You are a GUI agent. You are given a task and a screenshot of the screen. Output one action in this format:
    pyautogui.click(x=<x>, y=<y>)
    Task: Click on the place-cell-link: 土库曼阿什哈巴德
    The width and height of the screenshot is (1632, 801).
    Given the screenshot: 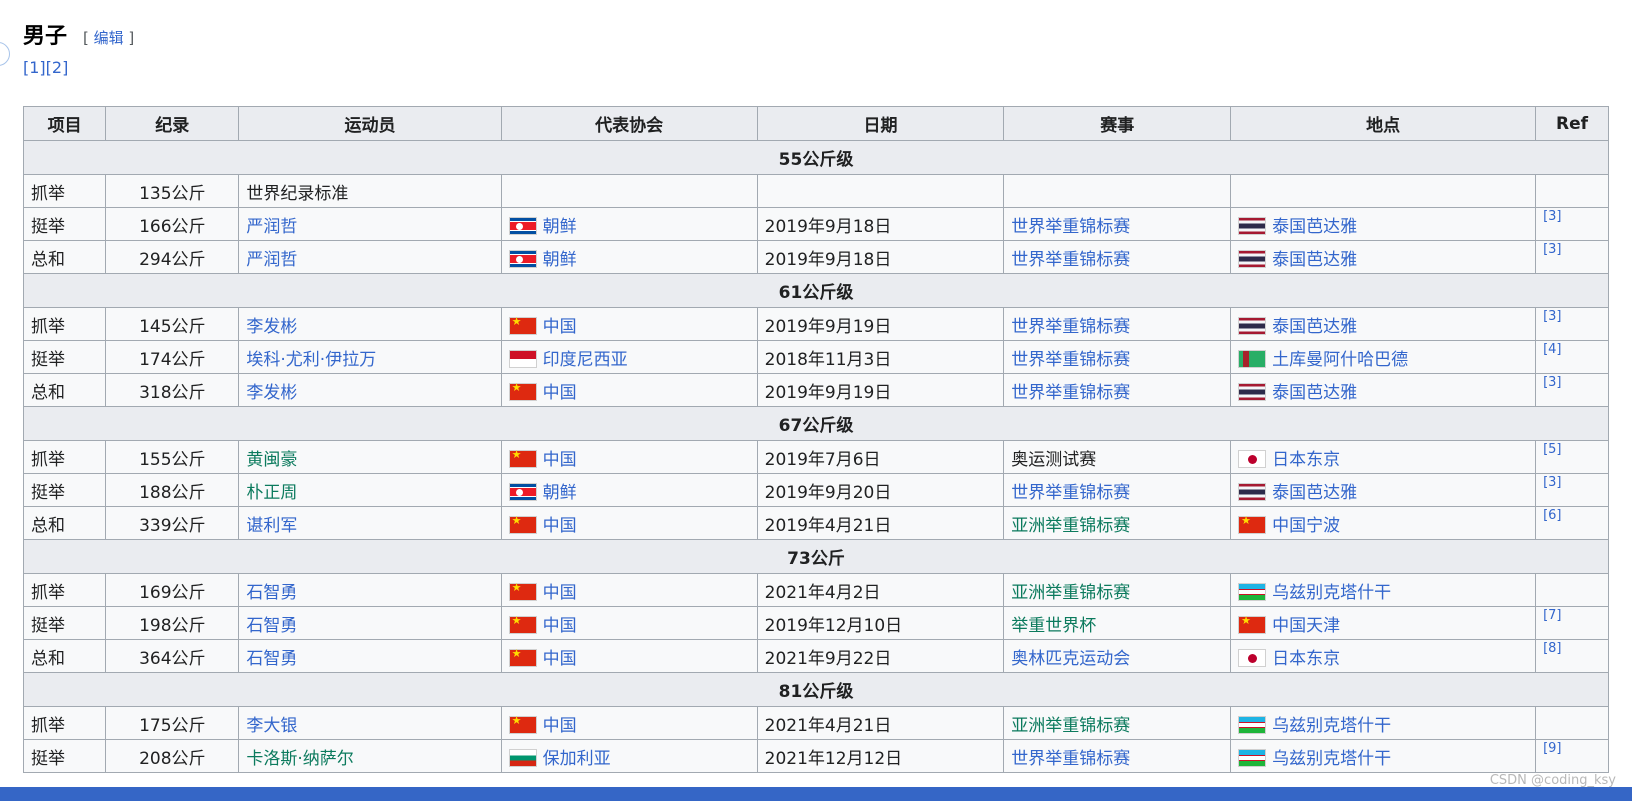 What is the action you would take?
    pyautogui.click(x=1340, y=360)
    